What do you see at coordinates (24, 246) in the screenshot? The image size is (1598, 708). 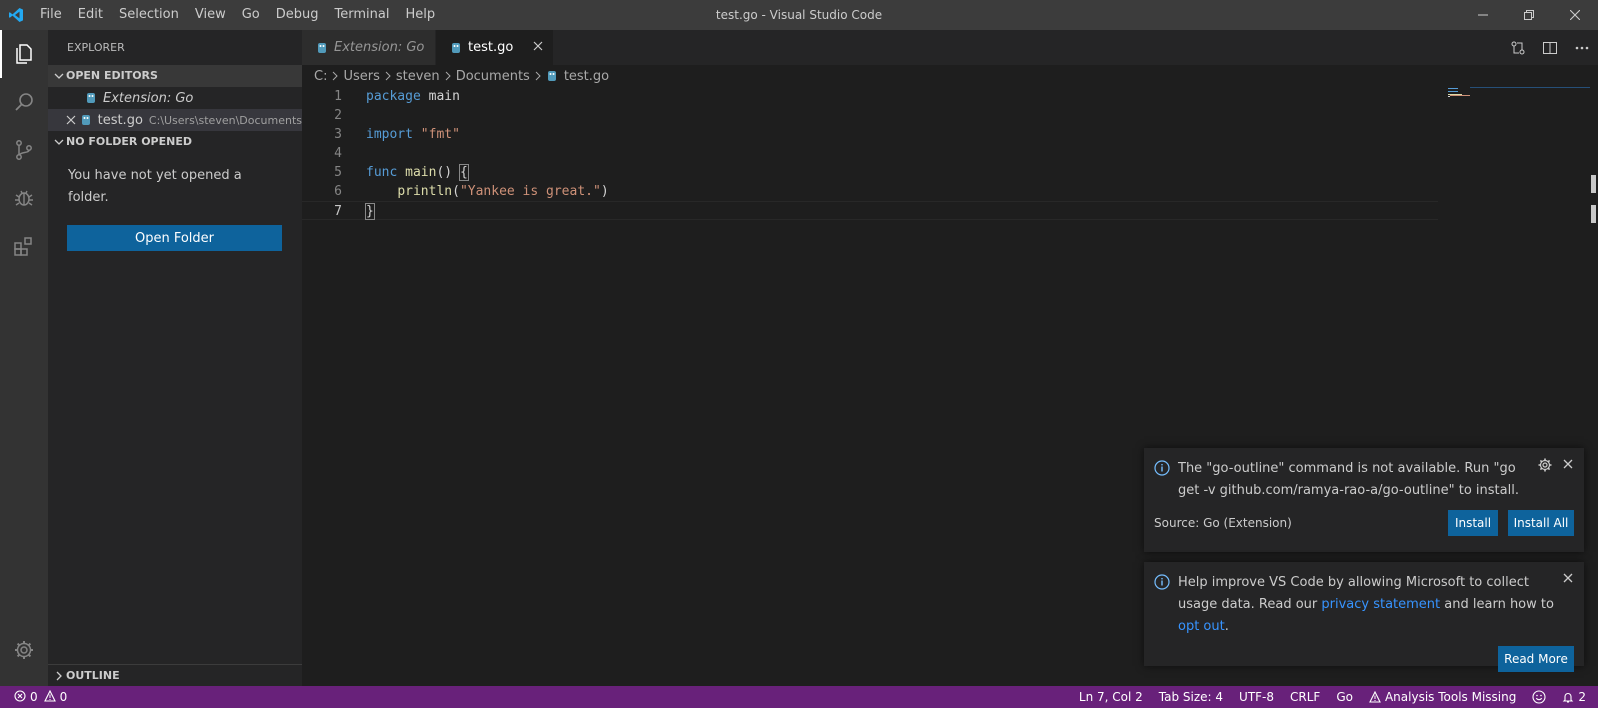 I see `extensions-icon` at bounding box center [24, 246].